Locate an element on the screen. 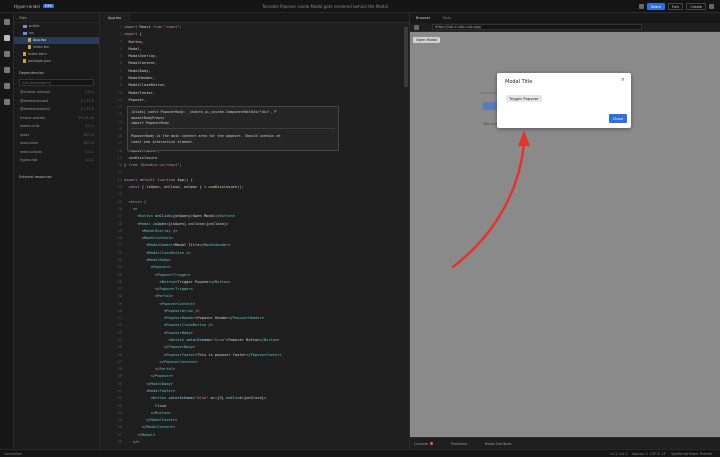 Image resolution: width=720 pixels, height=457 pixels. code-line: useDisclosure is located at coordinates (140, 158).